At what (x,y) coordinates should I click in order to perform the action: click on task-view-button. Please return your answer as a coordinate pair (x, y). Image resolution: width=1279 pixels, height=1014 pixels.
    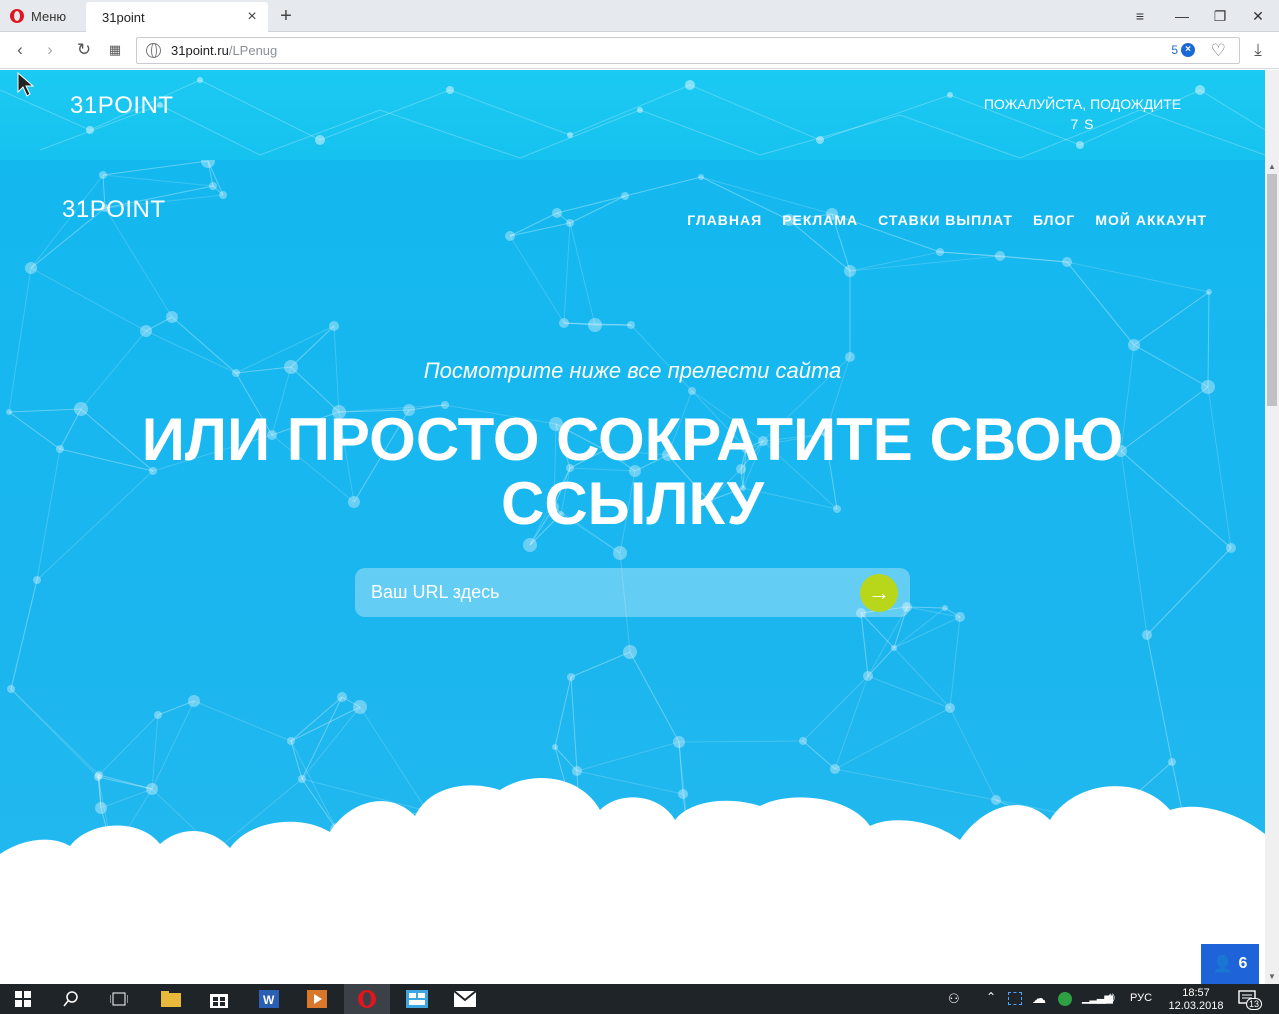
    Looking at the image, I should click on (119, 999).